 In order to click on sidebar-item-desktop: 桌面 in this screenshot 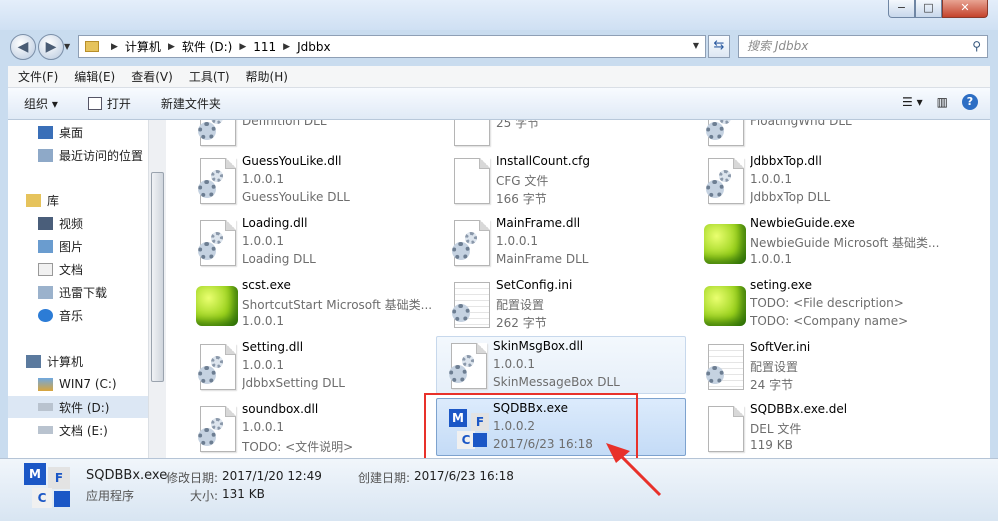, I will do `click(78, 132)`.